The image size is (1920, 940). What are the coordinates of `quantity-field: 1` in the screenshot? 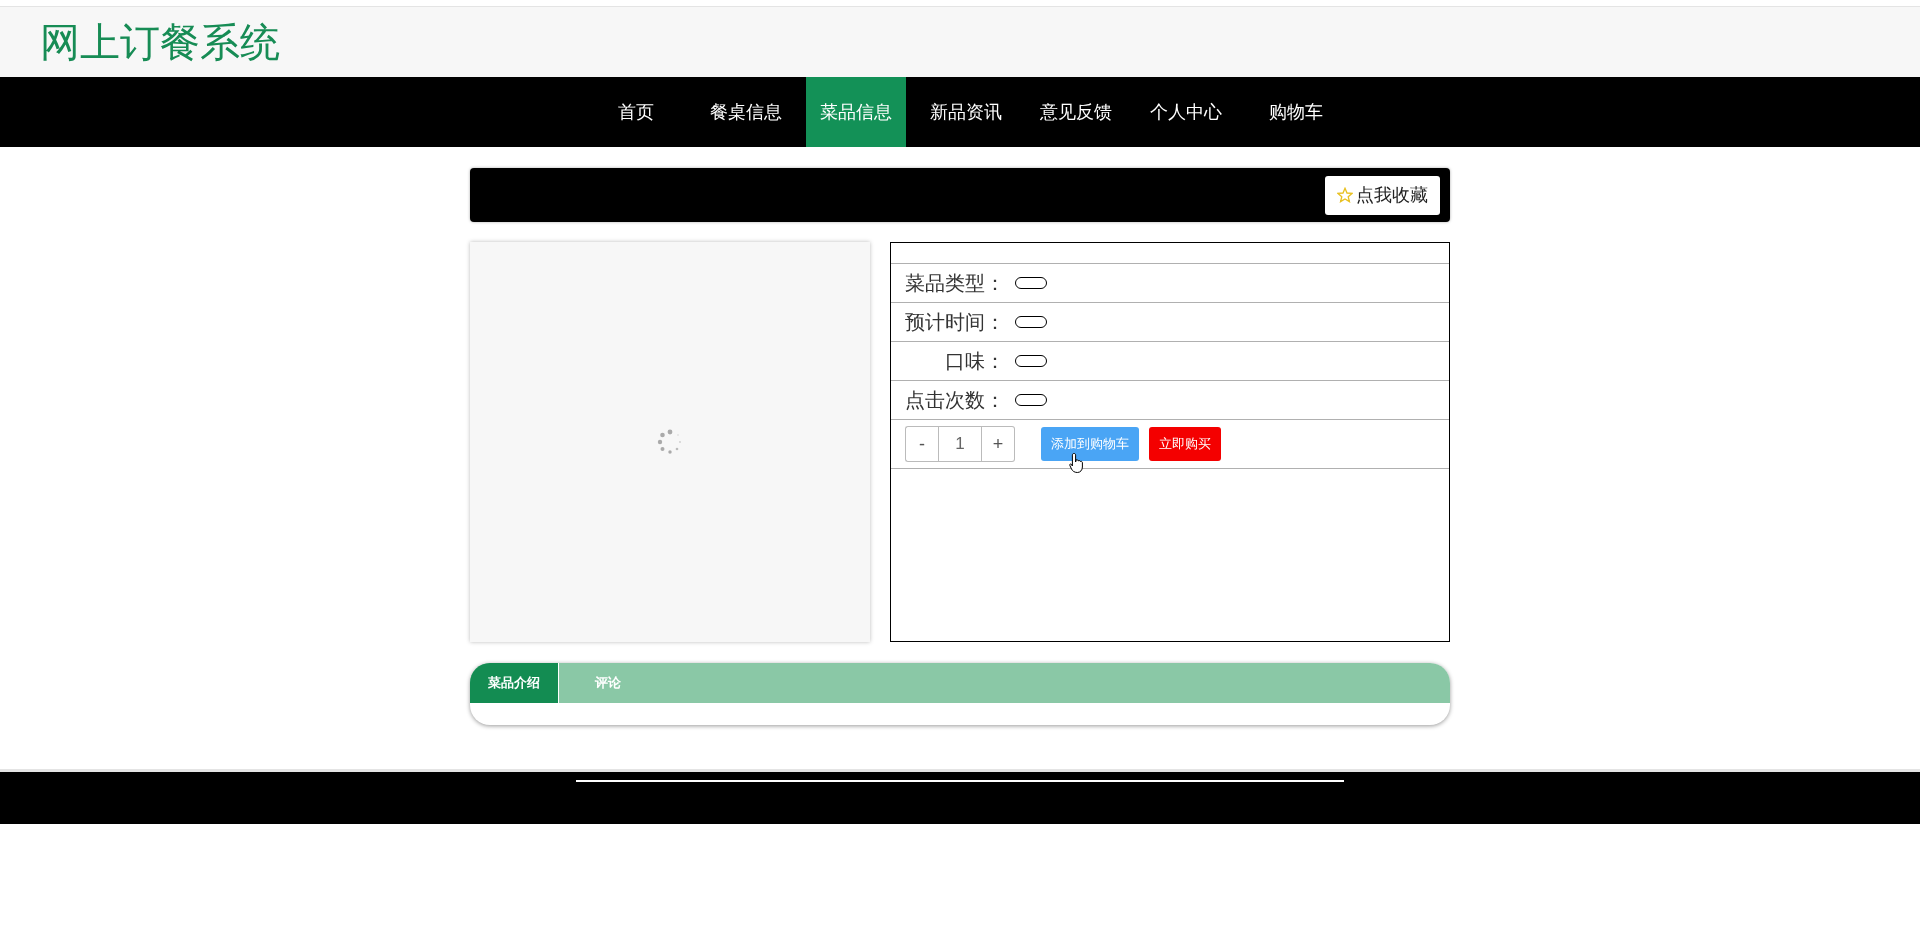 It's located at (960, 444).